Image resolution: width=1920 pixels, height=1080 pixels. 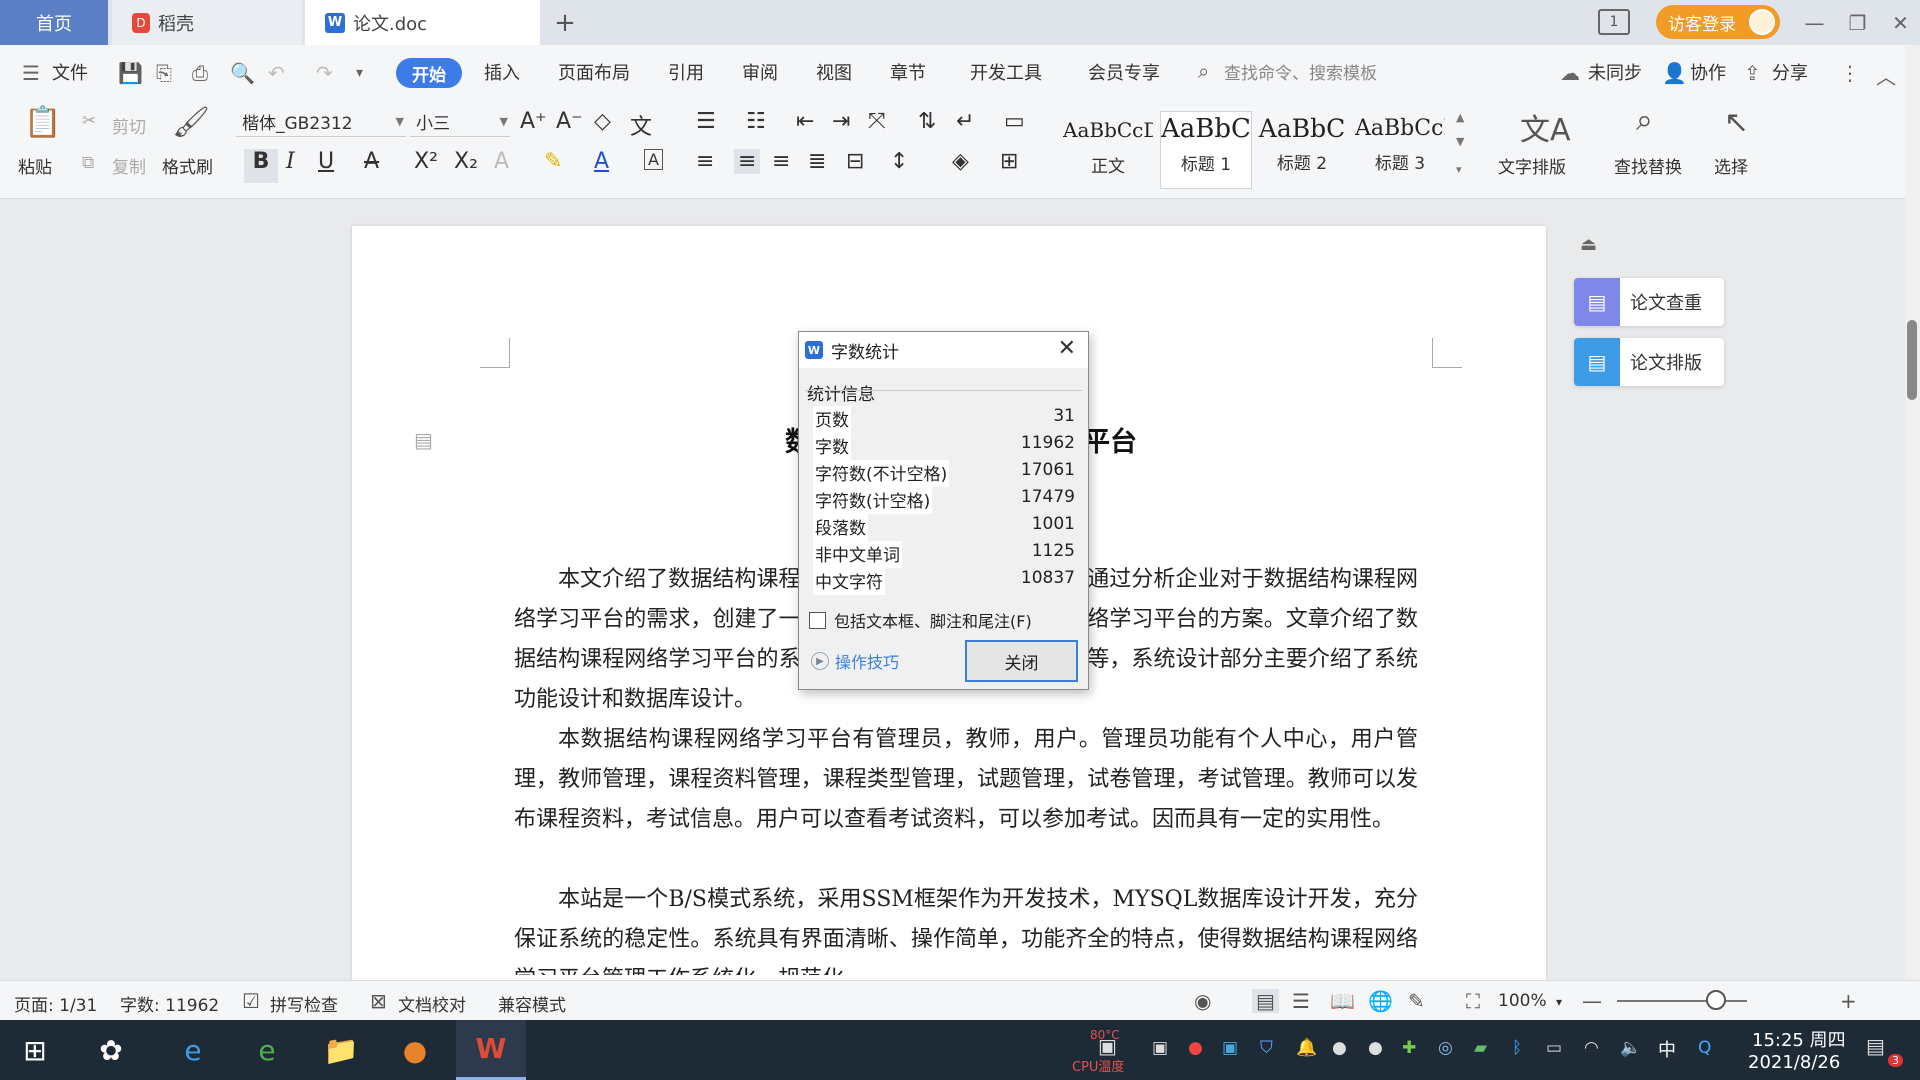 I want to click on format-painter-button: 格式刷, so click(x=187, y=165).